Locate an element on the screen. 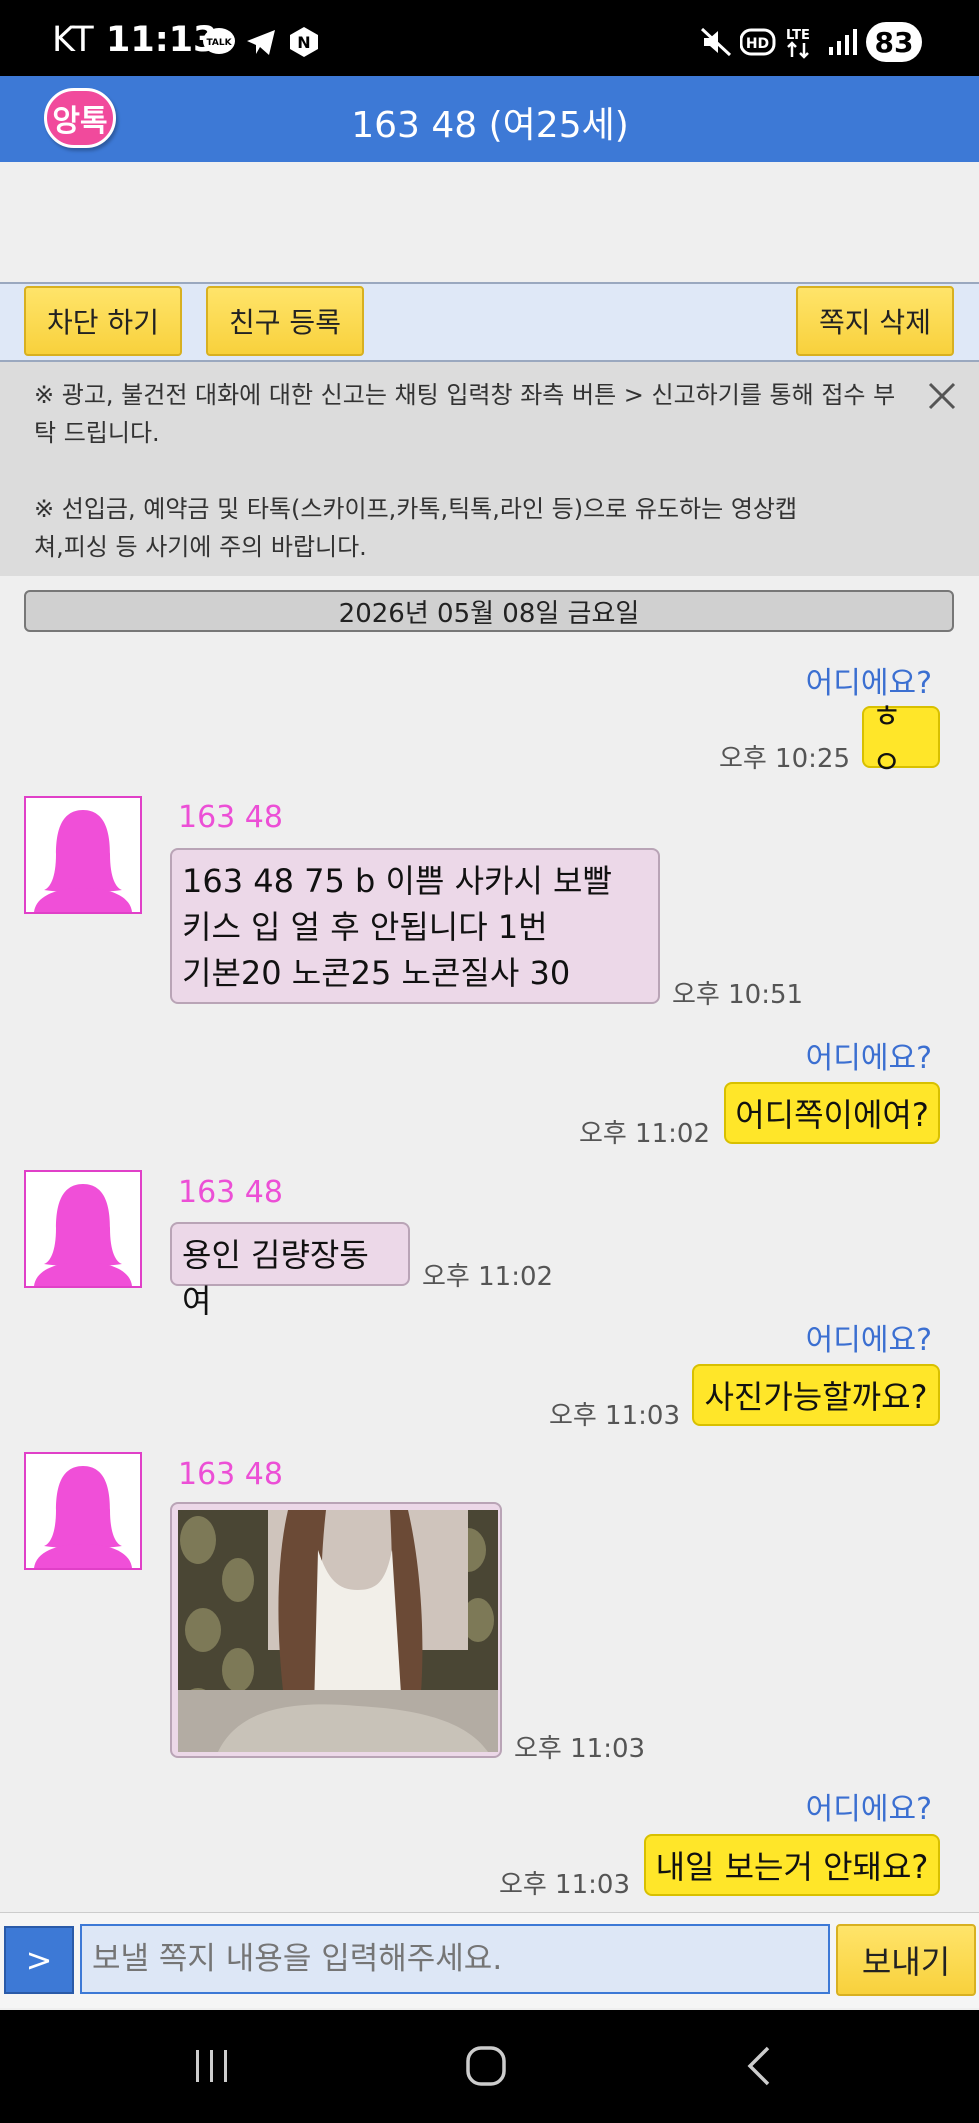  telegram-icon is located at coordinates (261, 42).